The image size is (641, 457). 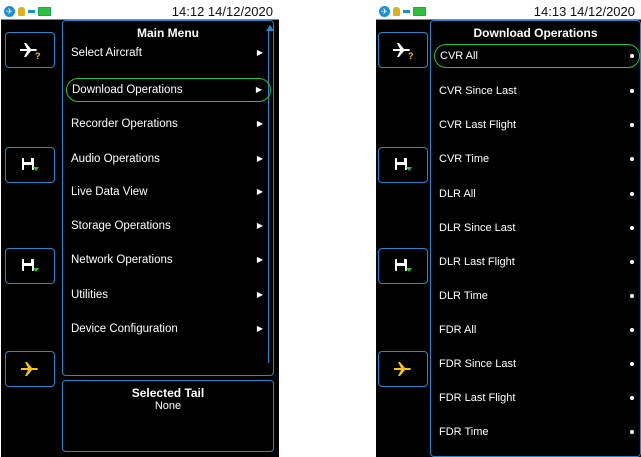 What do you see at coordinates (464, 159) in the screenshot?
I see `option-label: CVR Time` at bounding box center [464, 159].